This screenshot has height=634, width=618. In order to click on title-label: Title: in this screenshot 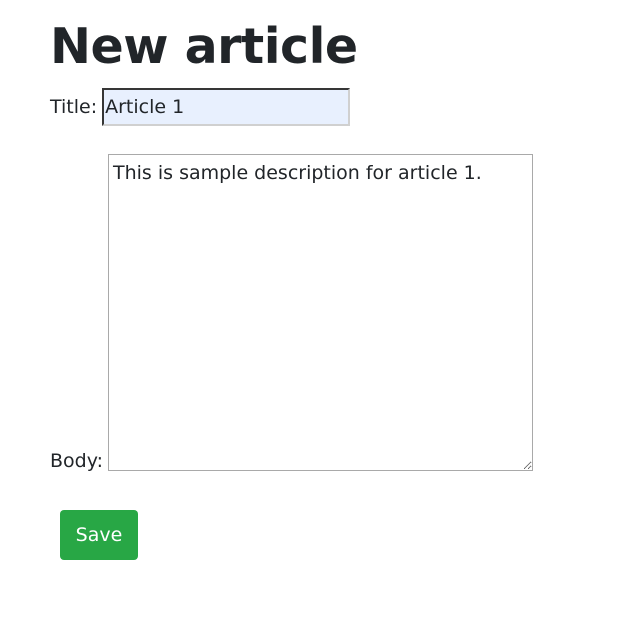, I will do `click(74, 107)`.